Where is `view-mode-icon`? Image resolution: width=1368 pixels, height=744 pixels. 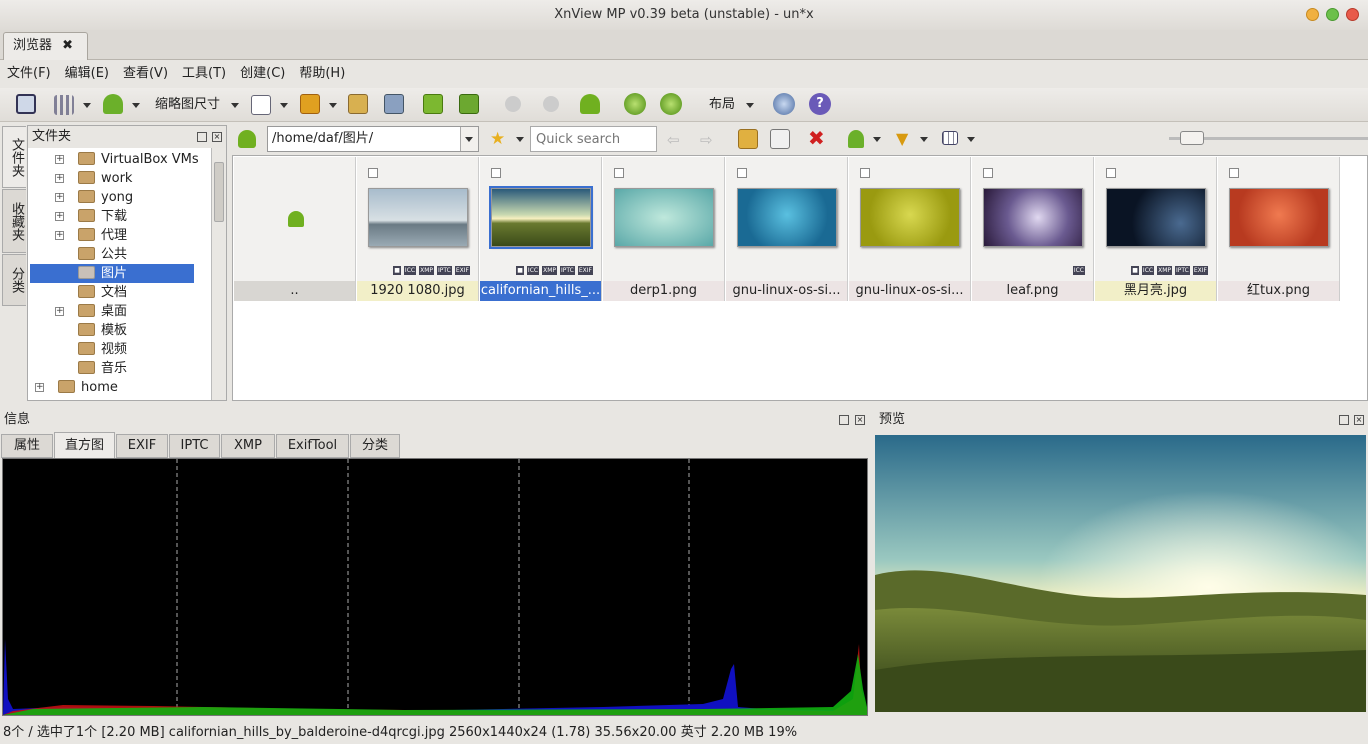
view-mode-icon is located at coordinates (64, 105).